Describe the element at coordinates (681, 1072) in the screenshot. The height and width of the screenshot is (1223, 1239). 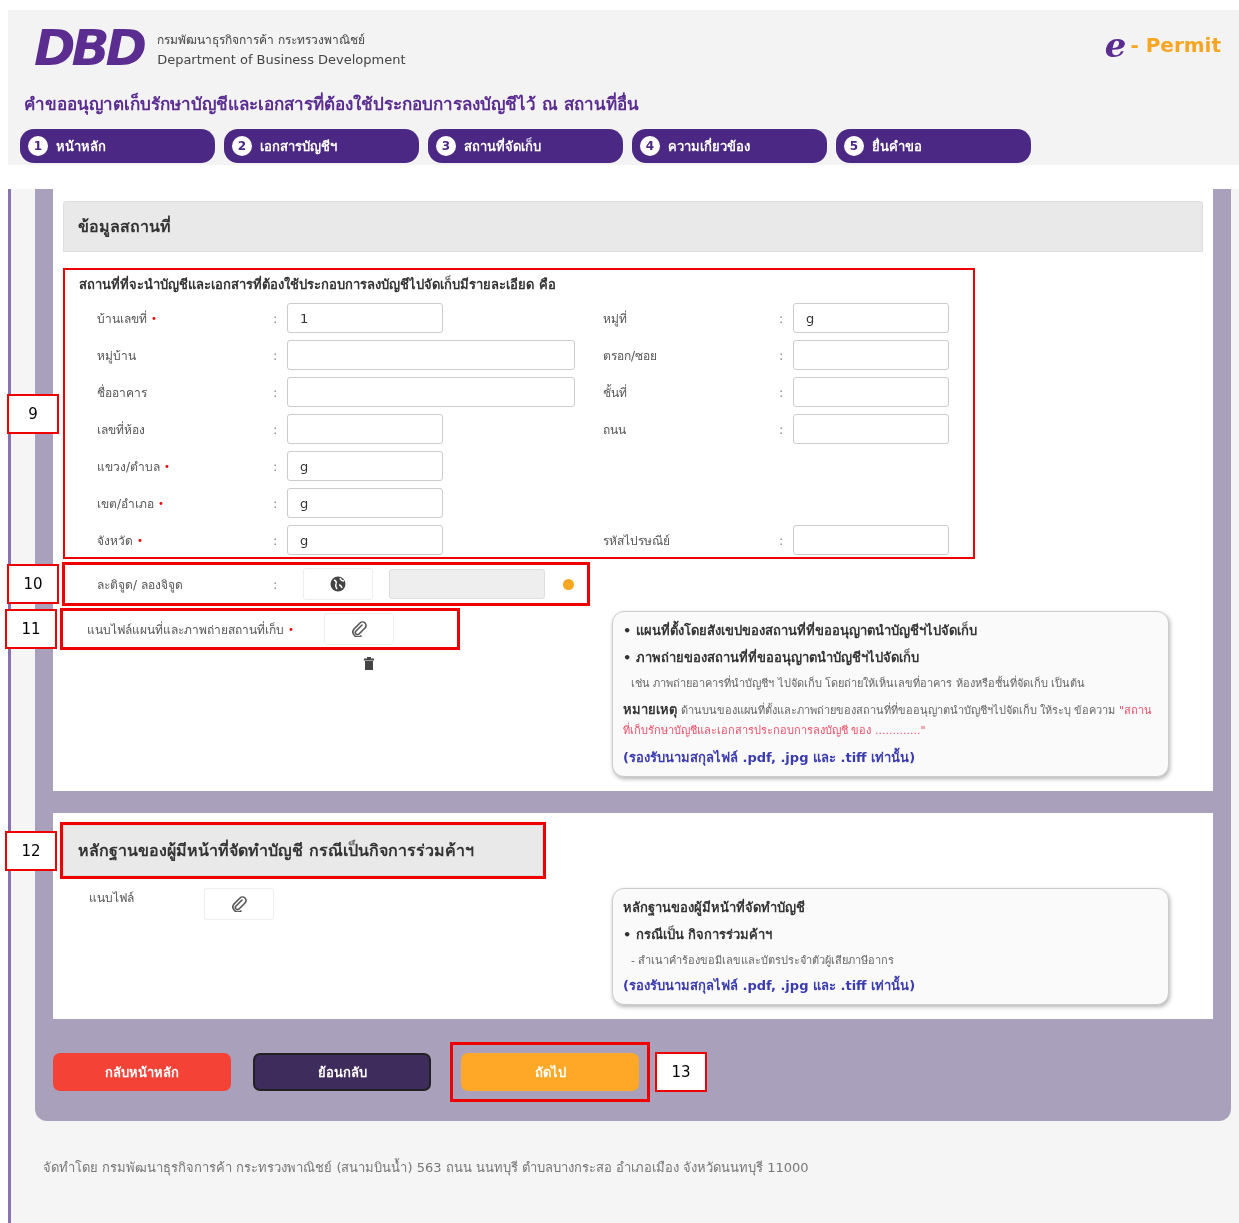
I see `callout-number: 13` at that location.